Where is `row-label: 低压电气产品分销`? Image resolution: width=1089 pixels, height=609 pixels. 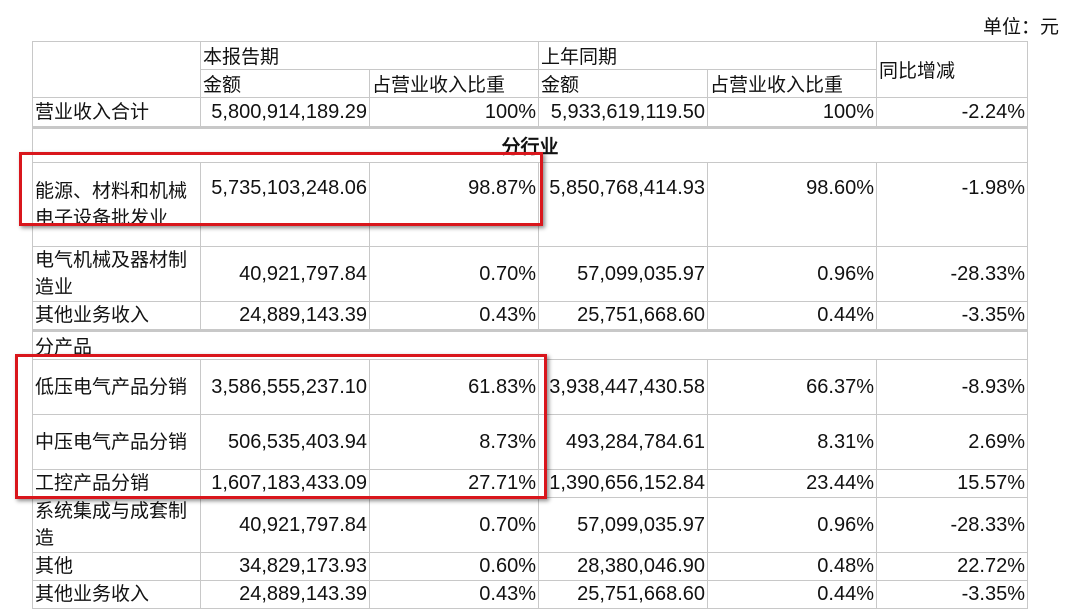 row-label: 低压电气产品分销 is located at coordinates (116, 387).